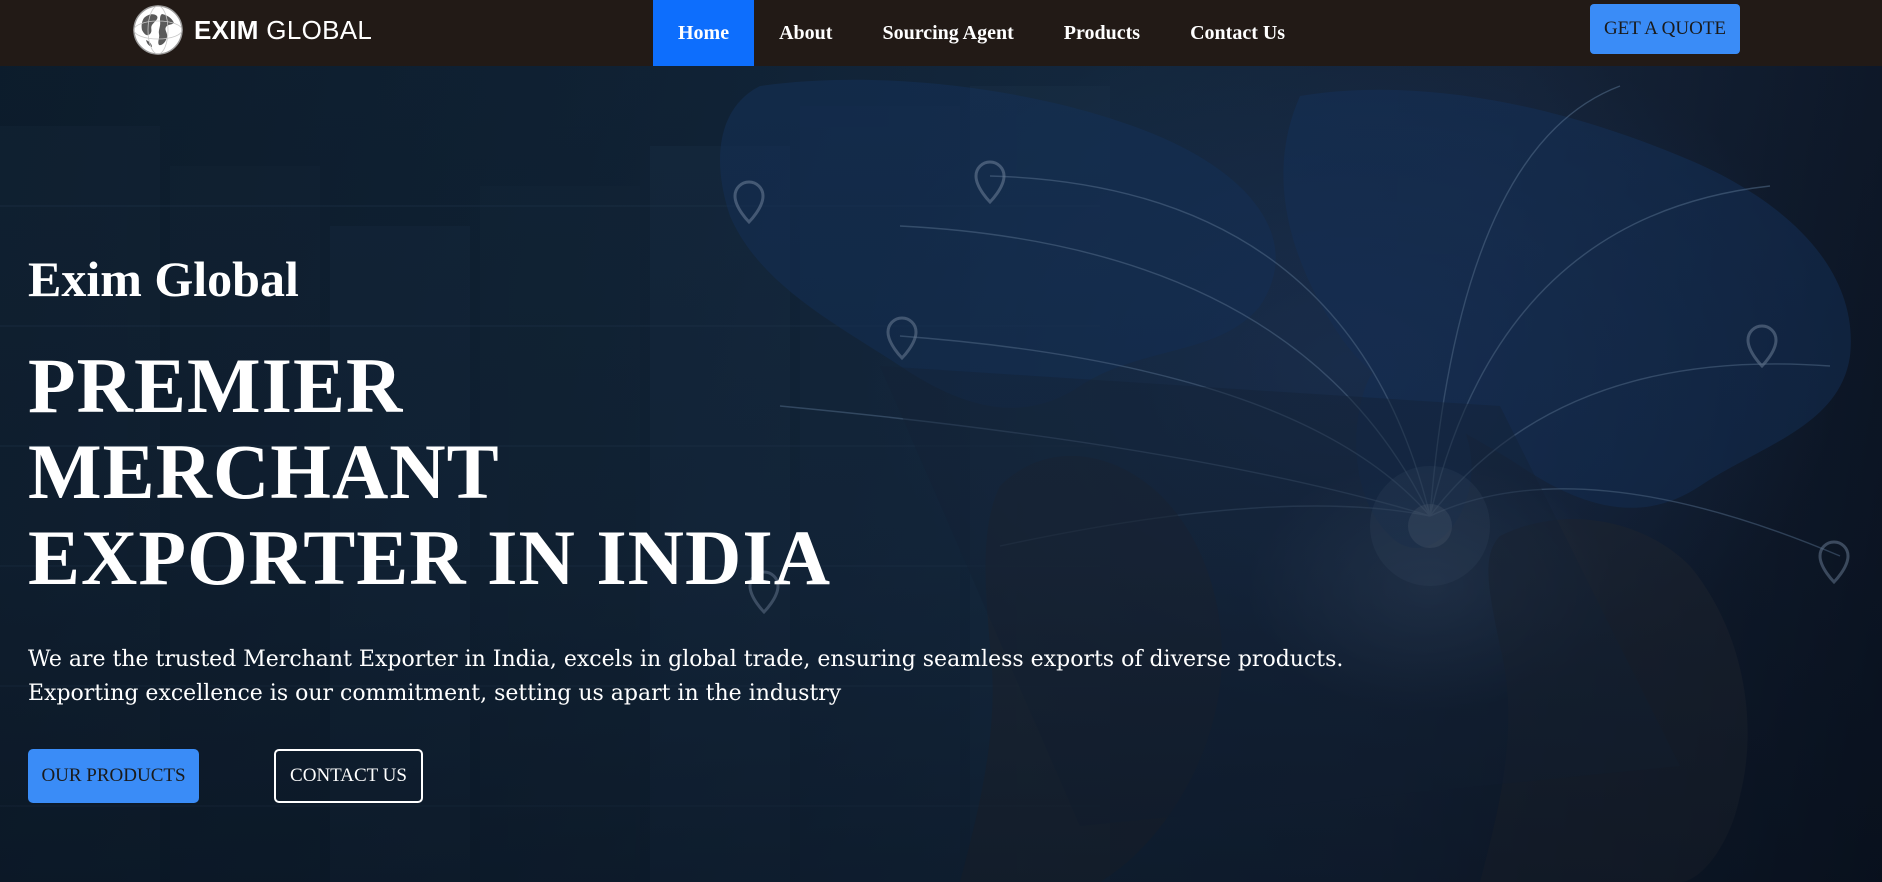 This screenshot has width=1882, height=882. Describe the element at coordinates (1102, 33) in the screenshot. I see `nav-products: Products` at that location.